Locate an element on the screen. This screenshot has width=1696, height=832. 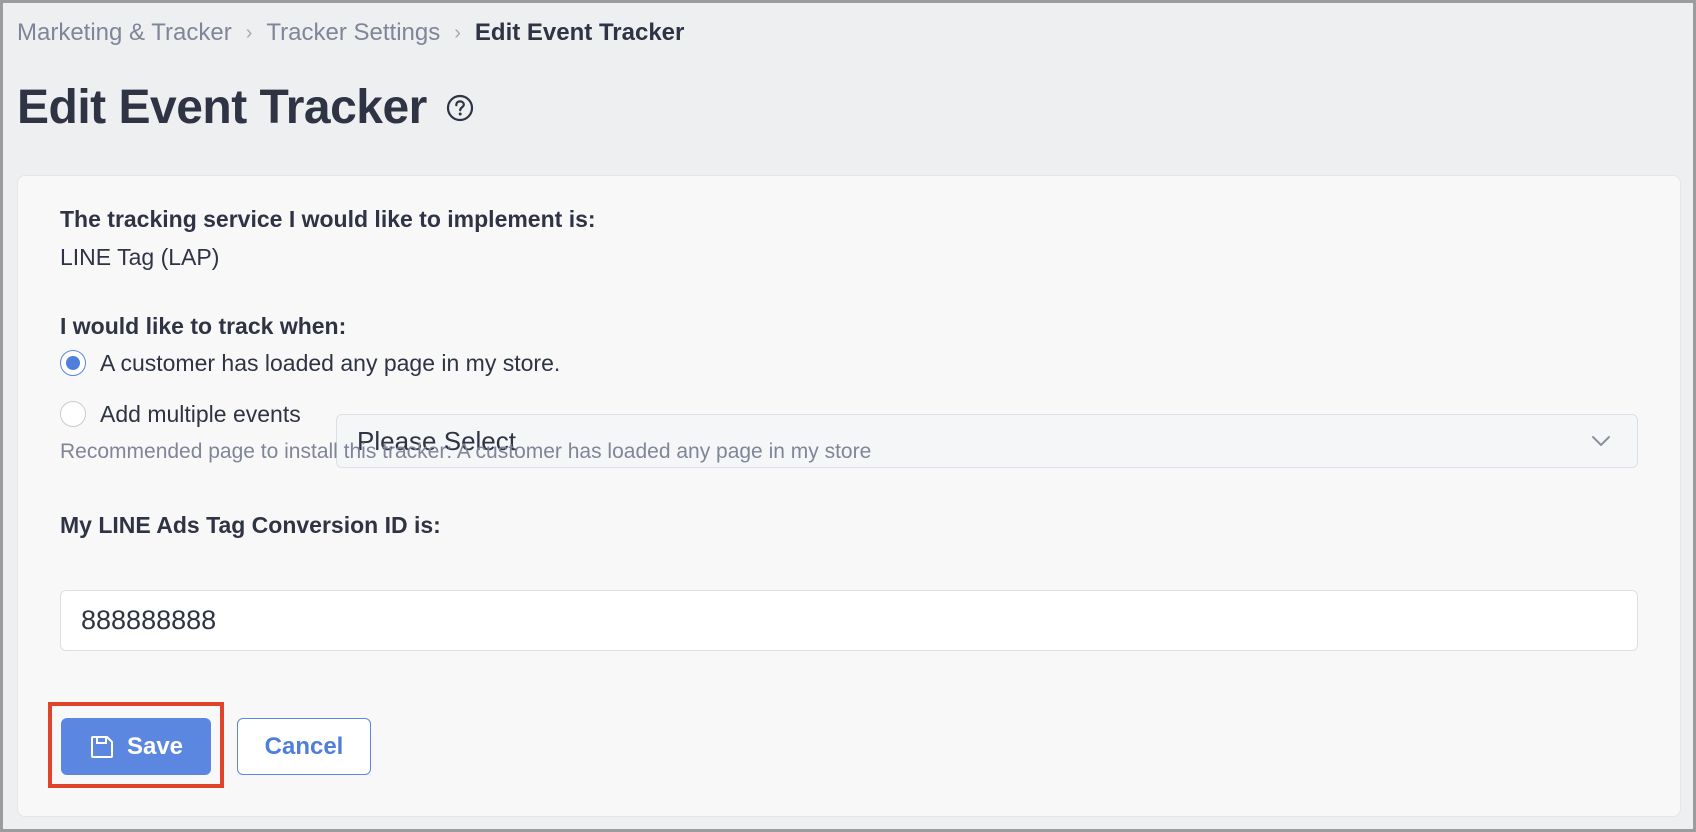
question-circle-icon is located at coordinates (460, 108).